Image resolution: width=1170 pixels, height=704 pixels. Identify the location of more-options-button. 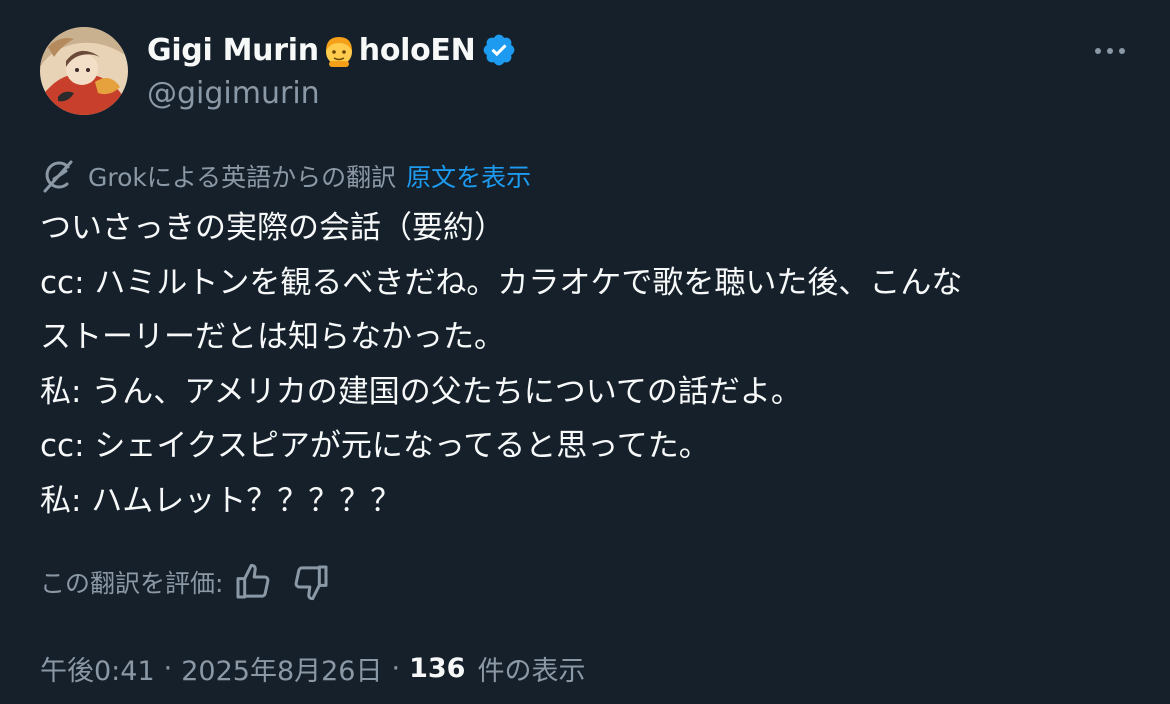
(1110, 51).